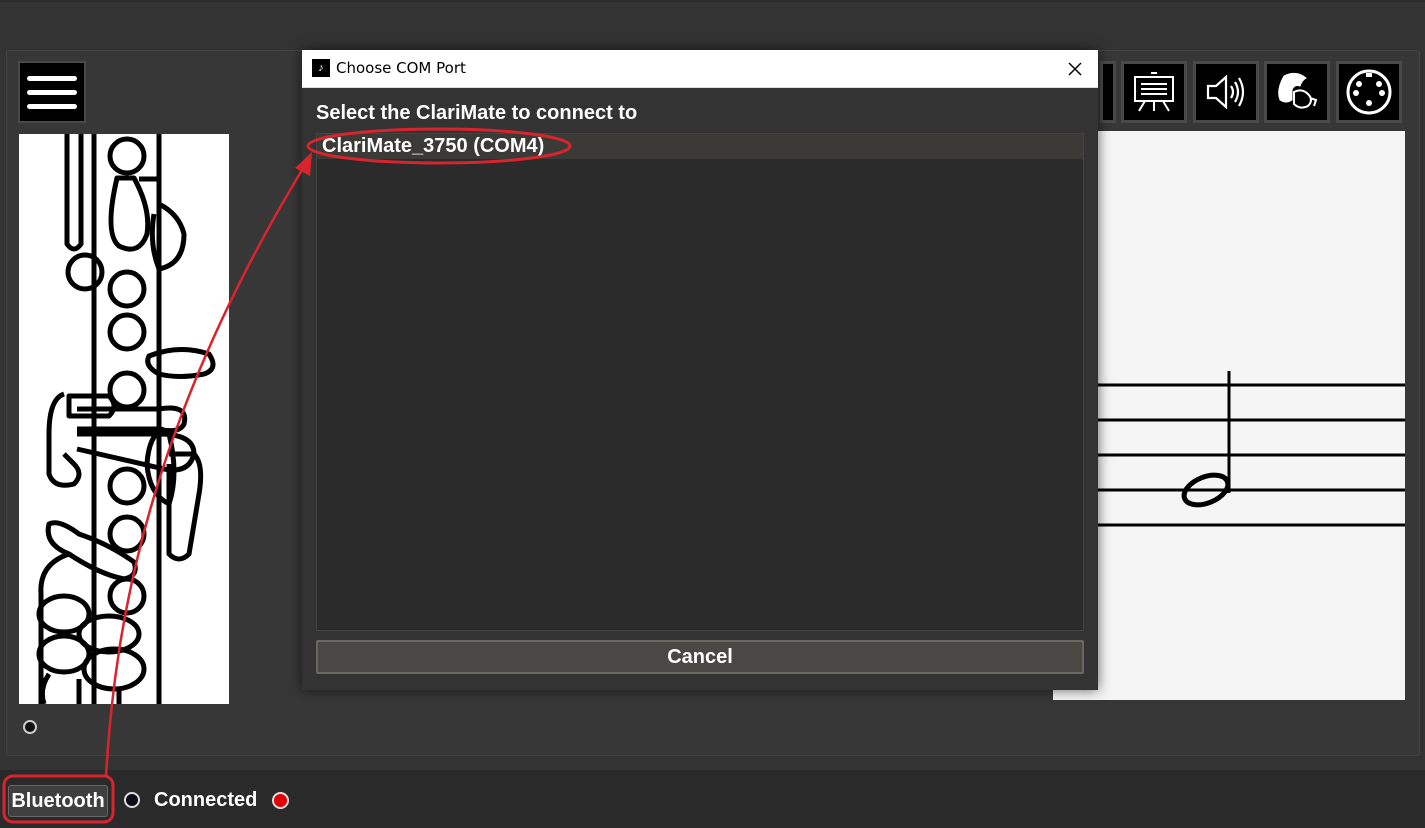 Image resolution: width=1425 pixels, height=828 pixels. I want to click on music-stand-icon, so click(1154, 92).